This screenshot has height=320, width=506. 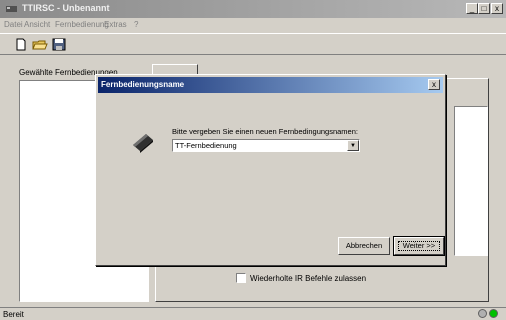 I want to click on dialog-title-bar: Fernbedienungsname x, so click(x=270, y=85).